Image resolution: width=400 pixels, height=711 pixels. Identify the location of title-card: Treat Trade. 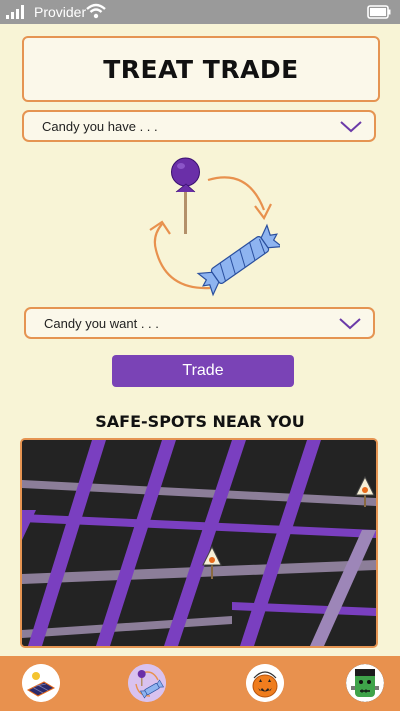
(201, 69).